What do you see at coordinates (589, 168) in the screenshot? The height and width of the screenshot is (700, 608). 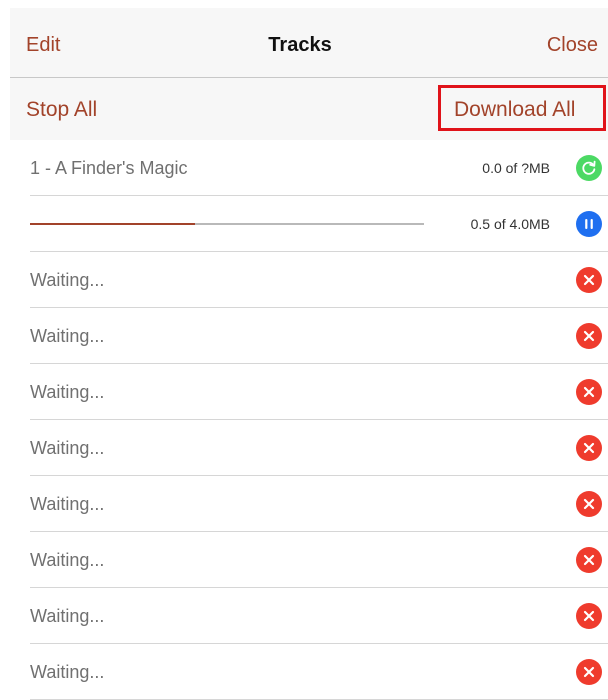 I see `refresh-icon` at bounding box center [589, 168].